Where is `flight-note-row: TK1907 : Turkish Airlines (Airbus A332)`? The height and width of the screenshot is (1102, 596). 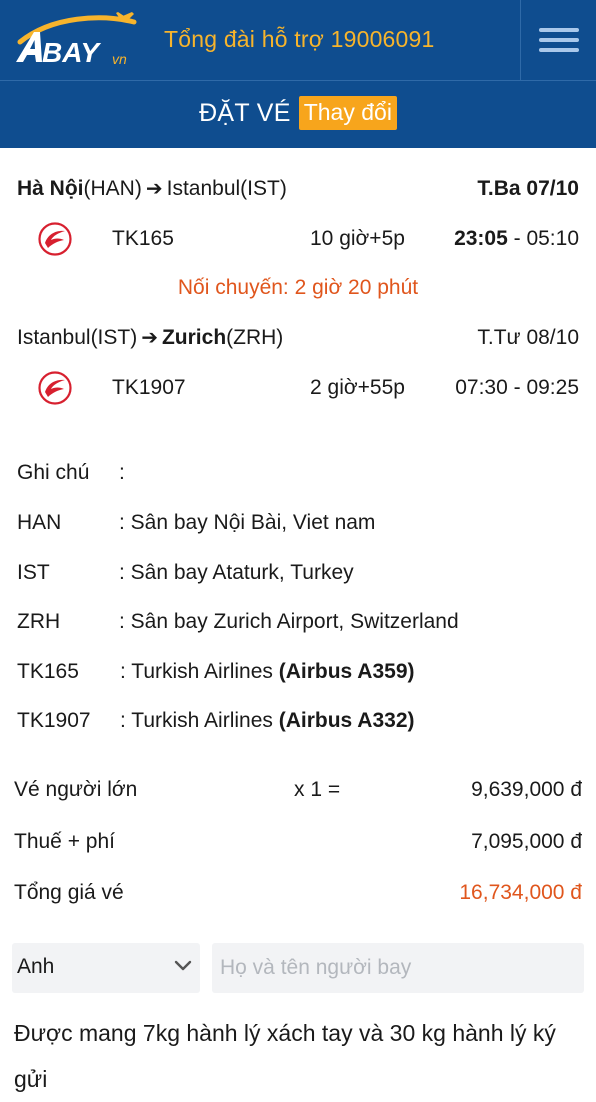
flight-note-row: TK1907 : Turkish Airlines (Airbus A332) is located at coordinates (297, 722).